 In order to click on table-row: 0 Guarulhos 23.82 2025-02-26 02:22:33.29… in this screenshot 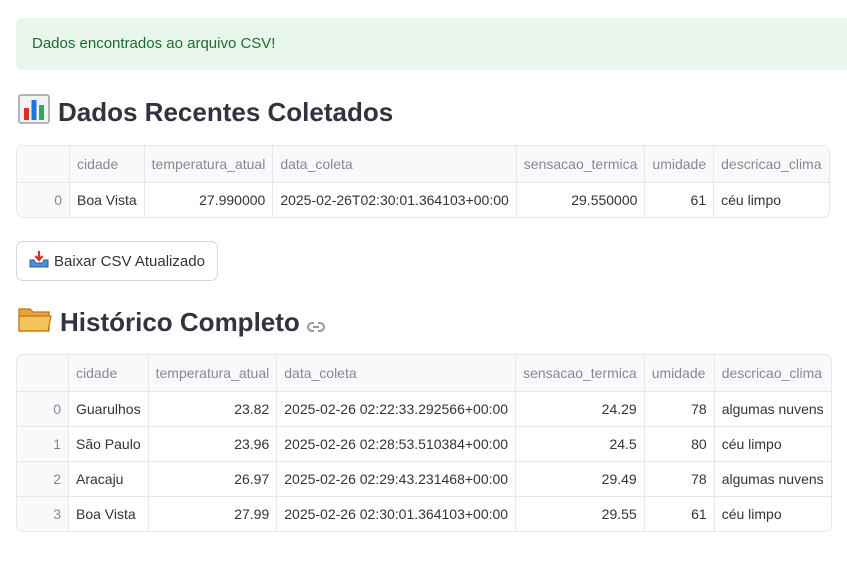, I will do `click(424, 409)`.